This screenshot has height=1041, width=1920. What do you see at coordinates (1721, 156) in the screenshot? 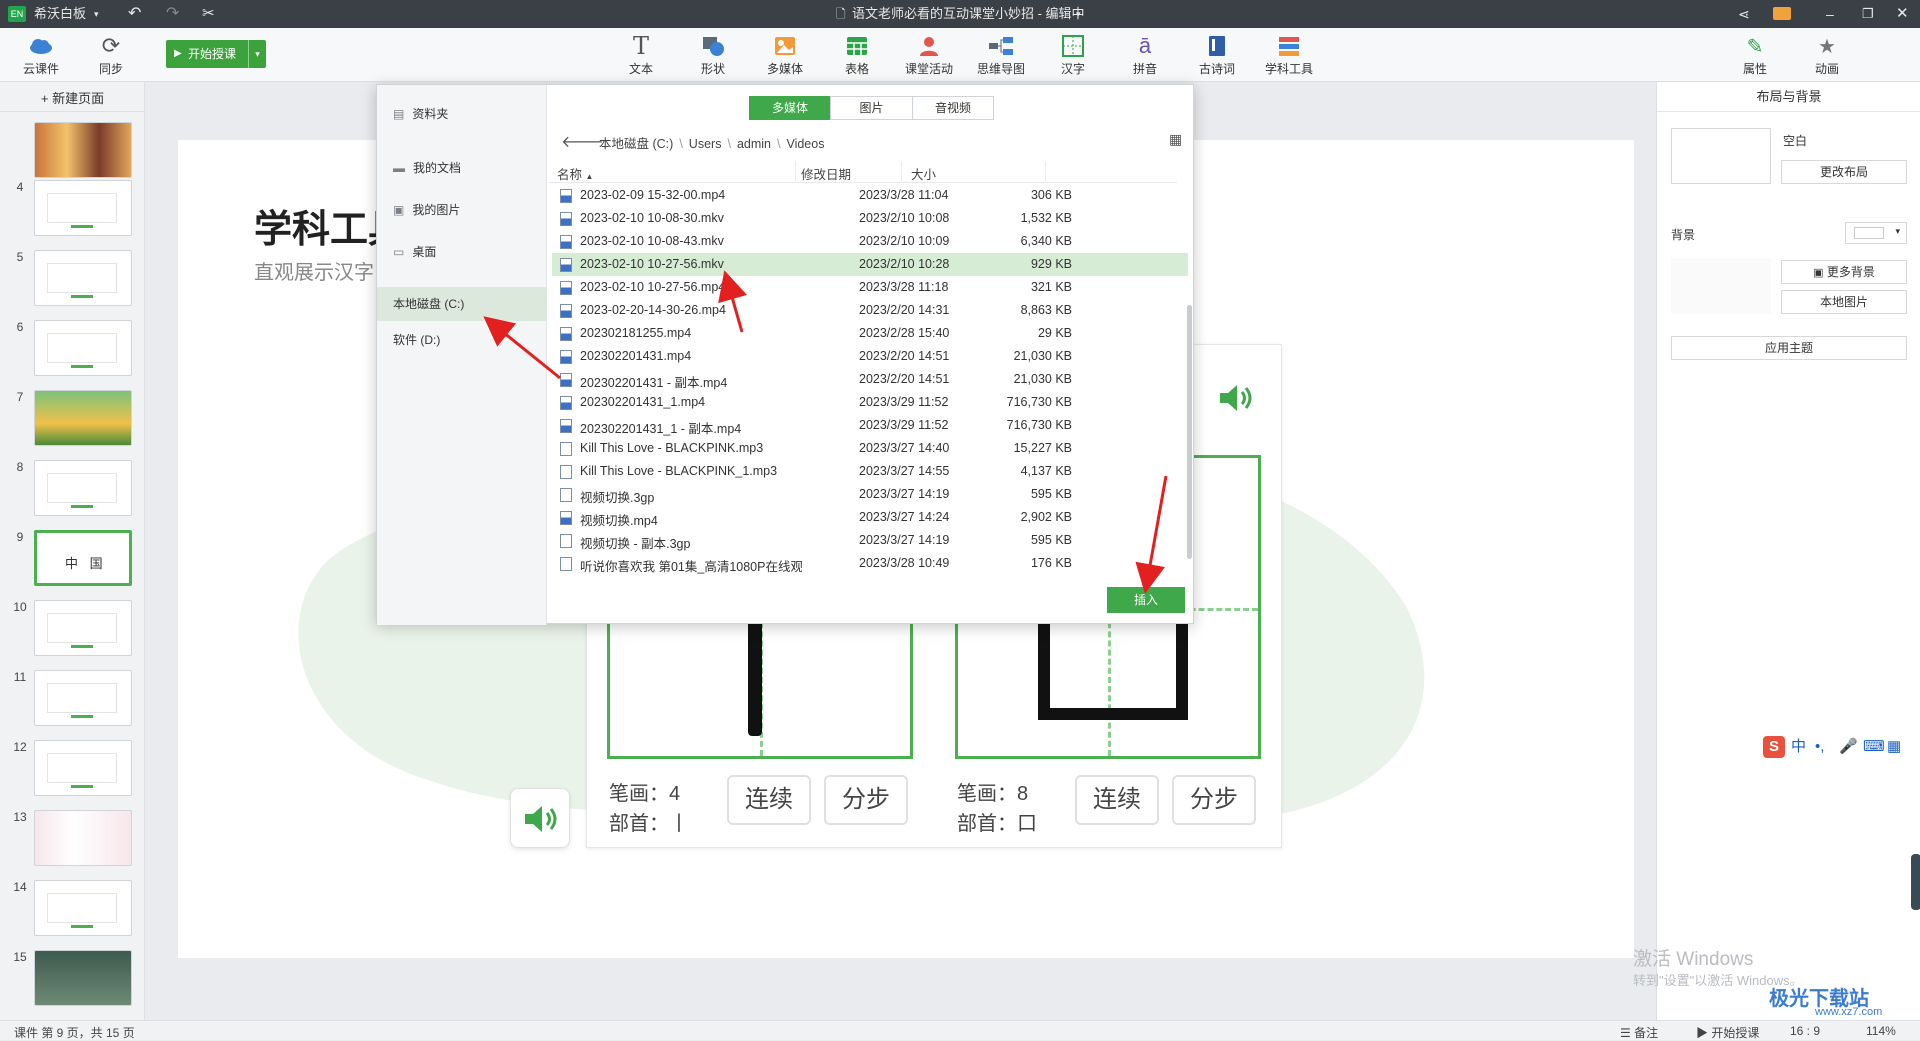
I see `layout-preview` at bounding box center [1721, 156].